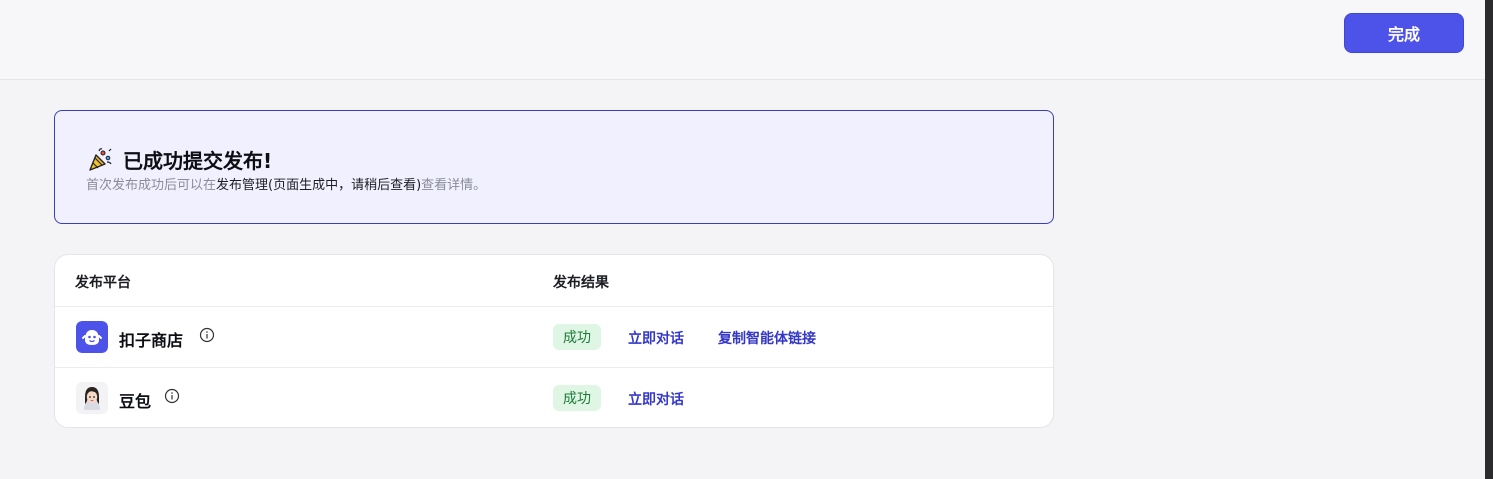  Describe the element at coordinates (151, 340) in the screenshot. I see `platform-name-coze-store: 扣子商店` at that location.